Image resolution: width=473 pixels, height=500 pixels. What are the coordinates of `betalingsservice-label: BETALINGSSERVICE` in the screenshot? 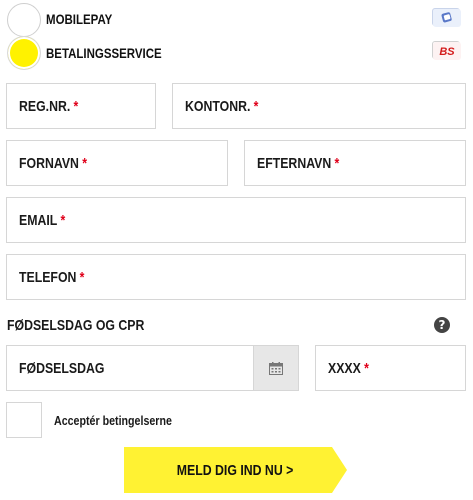 It's located at (104, 53).